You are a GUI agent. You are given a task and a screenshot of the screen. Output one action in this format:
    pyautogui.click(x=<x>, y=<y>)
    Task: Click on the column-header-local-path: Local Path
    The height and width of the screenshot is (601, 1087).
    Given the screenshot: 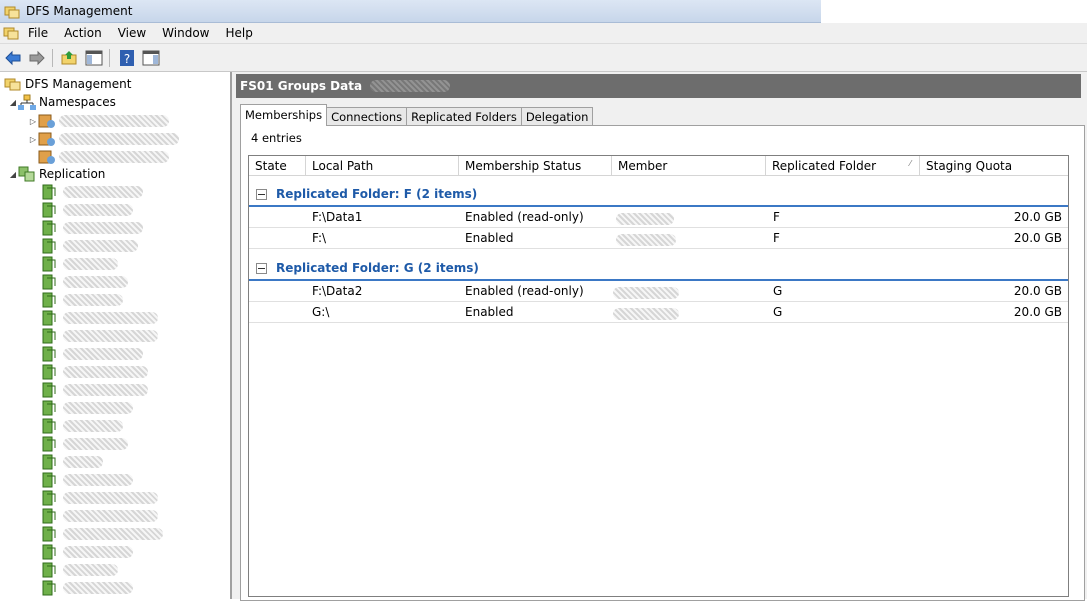 What is the action you would take?
    pyautogui.click(x=382, y=166)
    